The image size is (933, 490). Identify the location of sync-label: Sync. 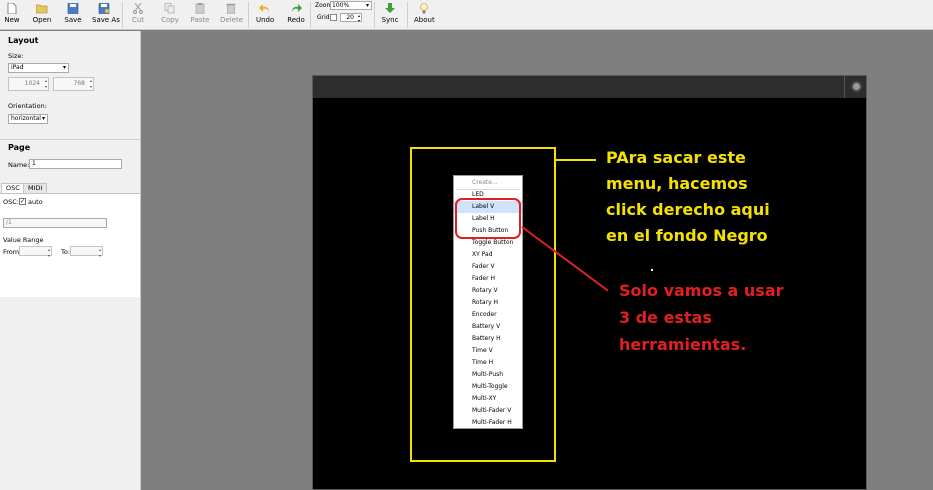
(390, 20).